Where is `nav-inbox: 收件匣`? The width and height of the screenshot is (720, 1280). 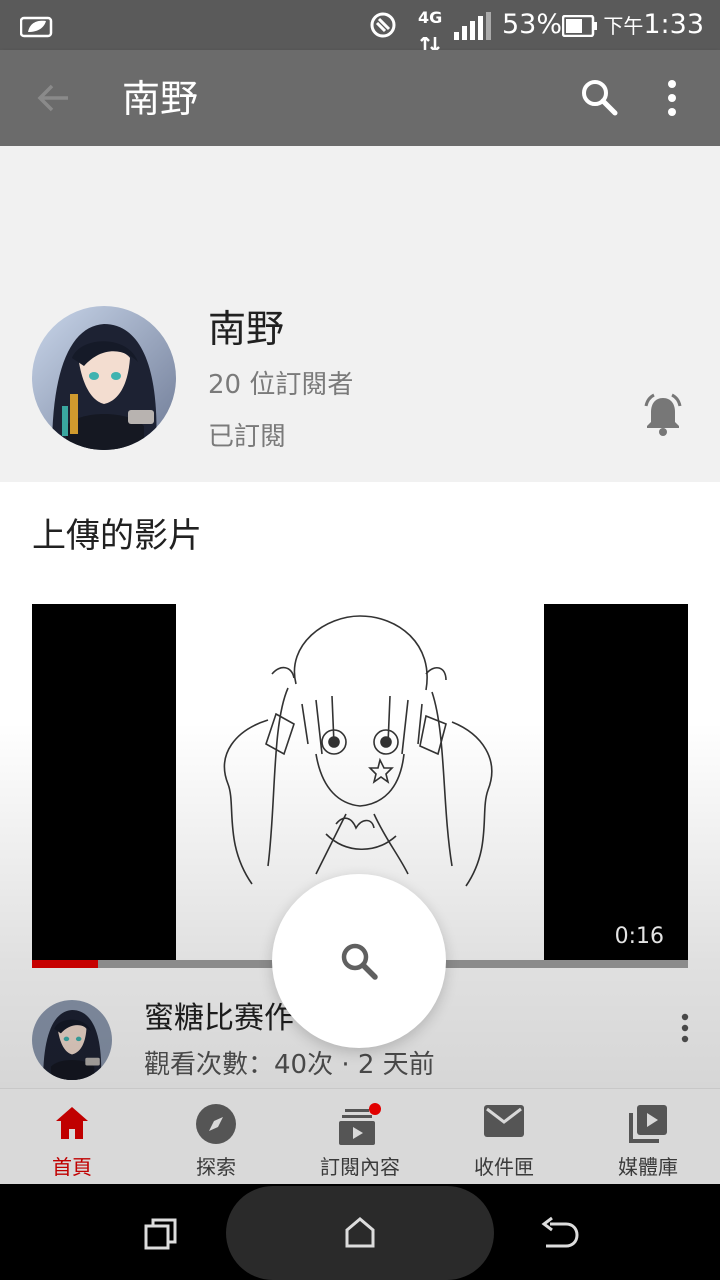
nav-inbox: 收件匣 is located at coordinates (504, 1137).